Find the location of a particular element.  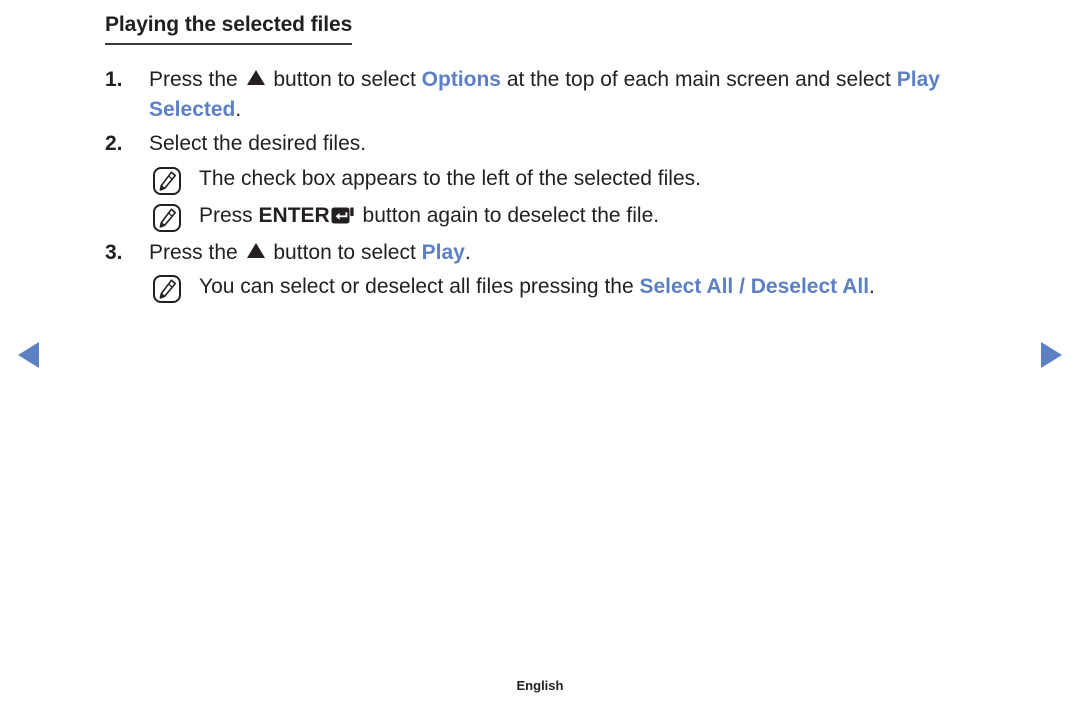

step-text-fragment: Select the desired files. is located at coordinates (258, 143).